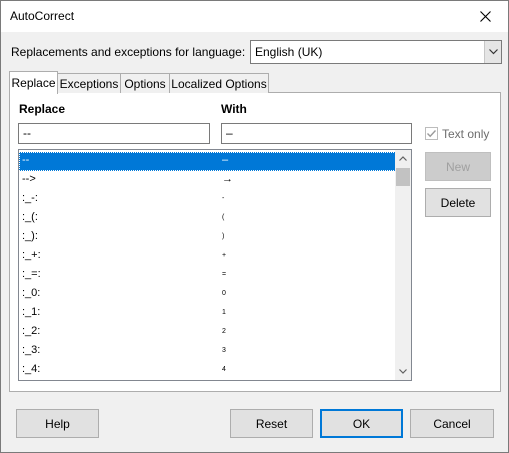 The height and width of the screenshot is (453, 509). Describe the element at coordinates (42, 109) in the screenshot. I see `replace-column-header: Replace` at that location.